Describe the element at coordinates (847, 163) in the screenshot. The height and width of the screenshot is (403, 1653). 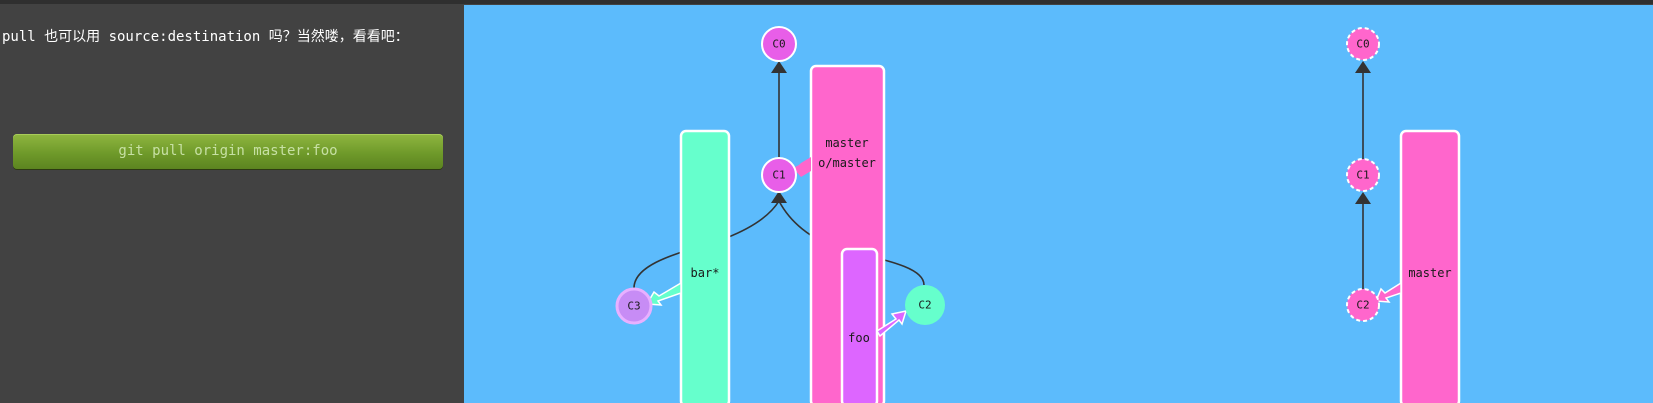
I see `branch-o-master-label: o/master` at that location.